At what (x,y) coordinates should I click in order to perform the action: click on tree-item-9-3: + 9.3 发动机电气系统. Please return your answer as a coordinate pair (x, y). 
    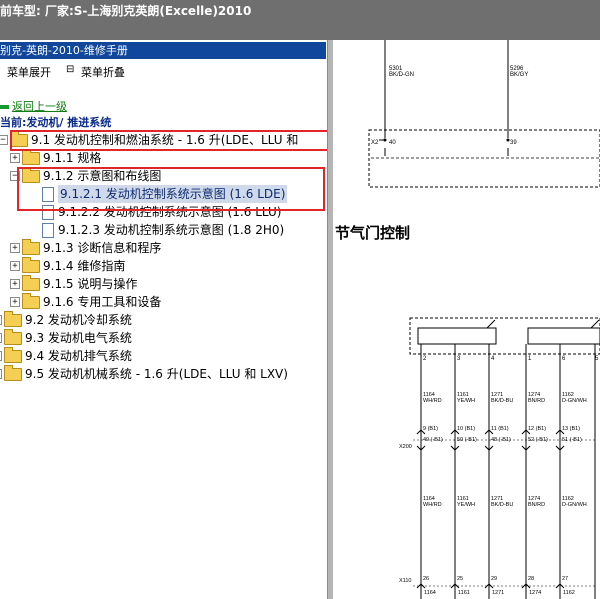
    Looking at the image, I should click on (161, 338).